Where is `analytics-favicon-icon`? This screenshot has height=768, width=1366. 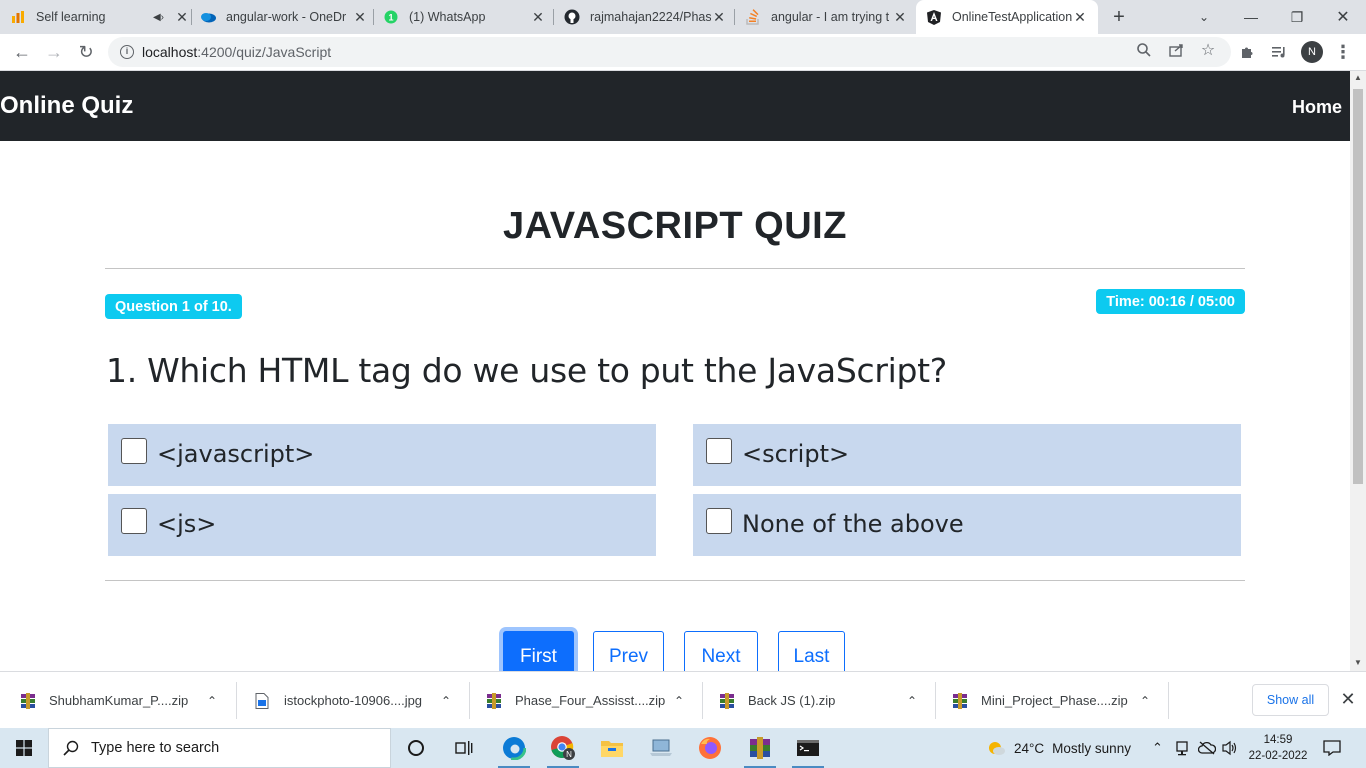 analytics-favicon-icon is located at coordinates (18, 17).